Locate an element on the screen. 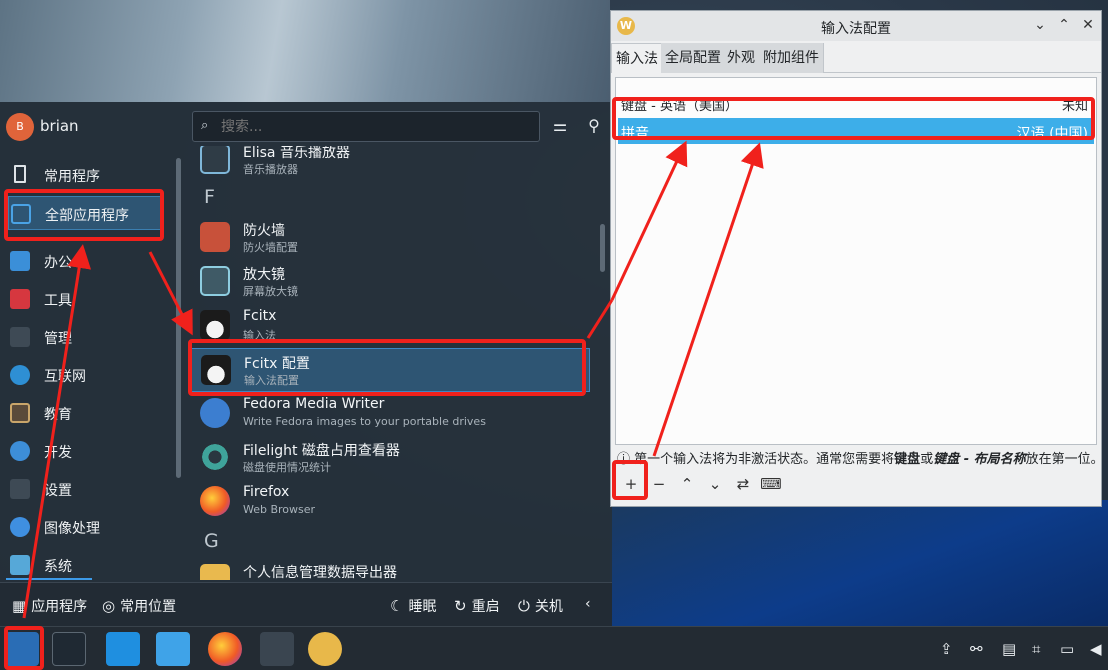 This screenshot has height=670, width=1108. arrow-fcitx-to-dialog is located at coordinates (600, 319).